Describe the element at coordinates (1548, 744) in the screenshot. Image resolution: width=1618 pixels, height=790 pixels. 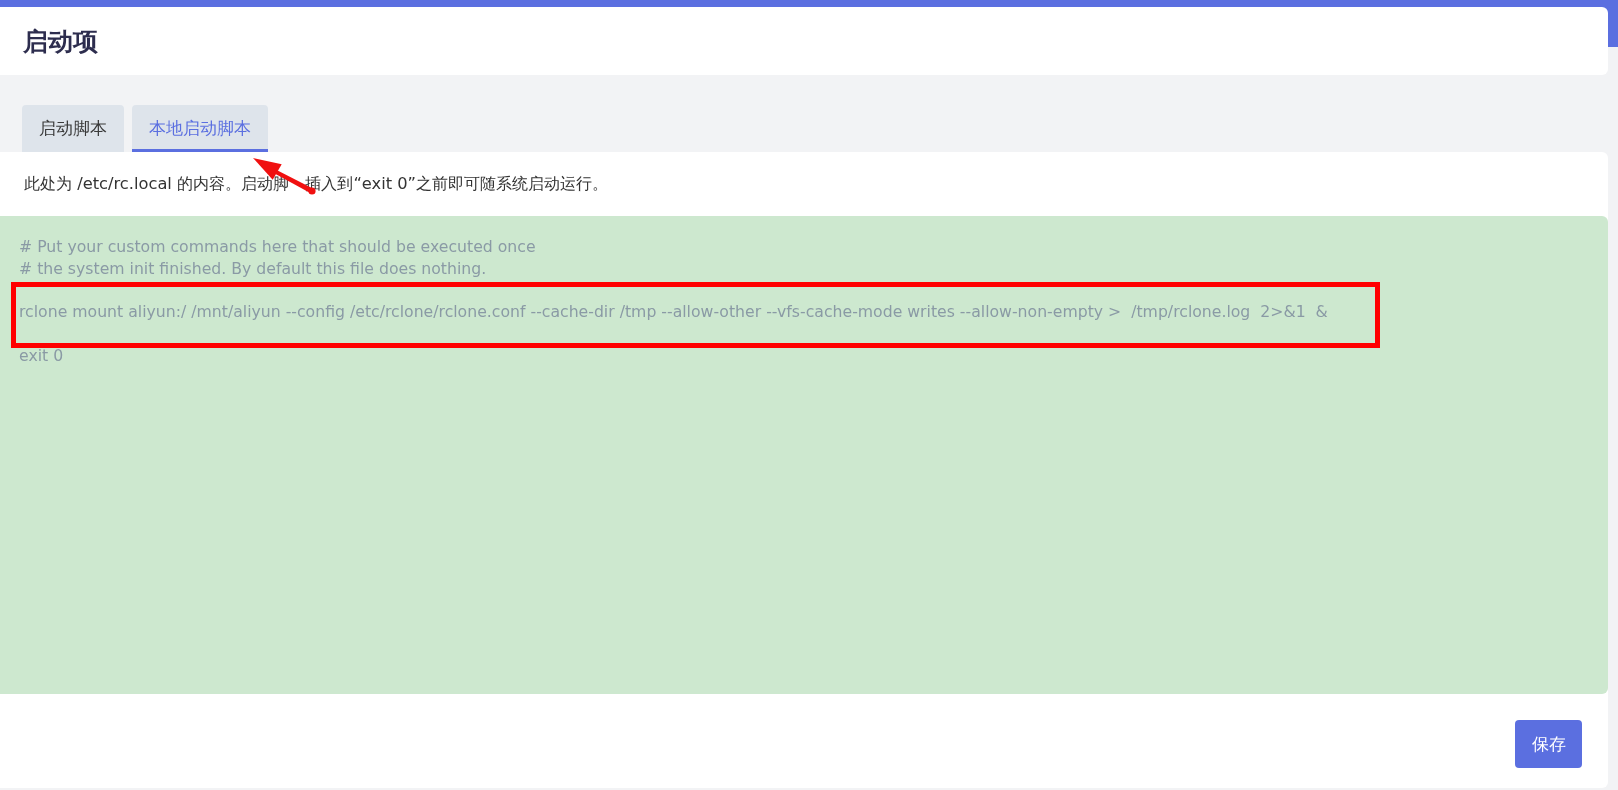
I see `save-button: 保存` at that location.